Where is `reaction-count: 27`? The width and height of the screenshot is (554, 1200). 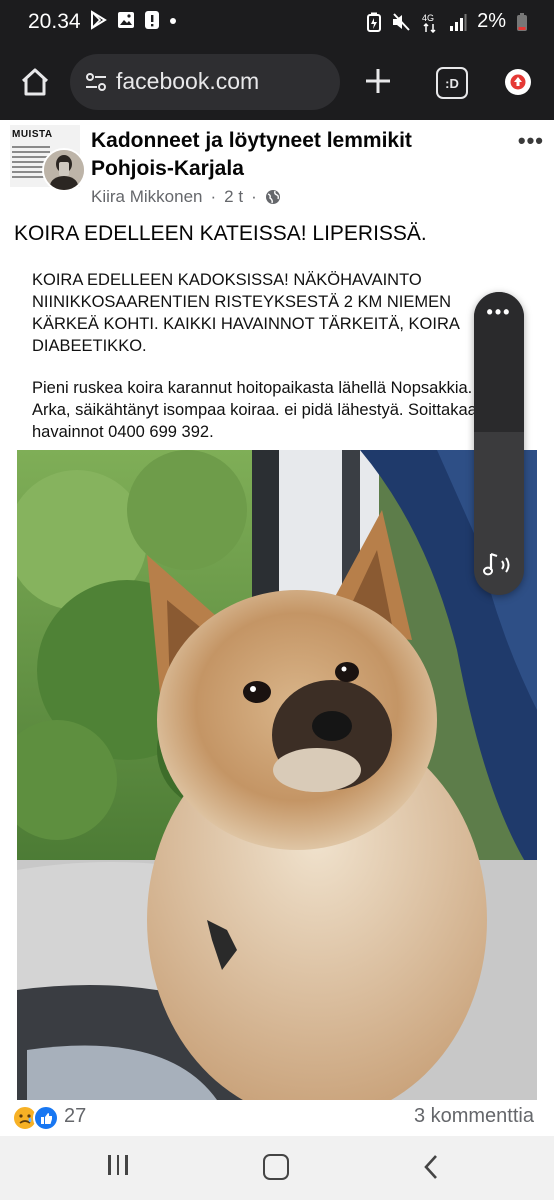 reaction-count: 27 is located at coordinates (75, 1116).